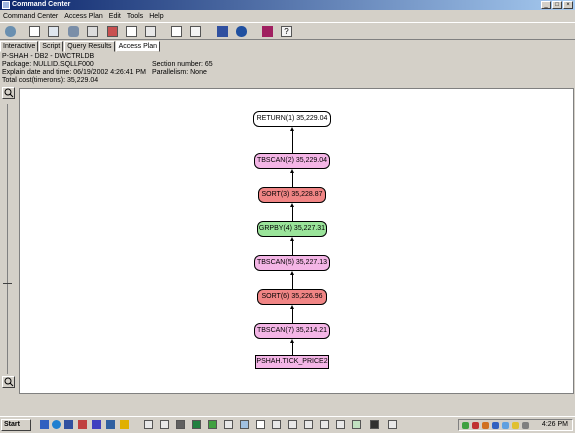 Image resolution: width=575 pixels, height=433 pixels. What do you see at coordinates (138, 46) in the screenshot?
I see `tab-access-plan: Access Plan` at bounding box center [138, 46].